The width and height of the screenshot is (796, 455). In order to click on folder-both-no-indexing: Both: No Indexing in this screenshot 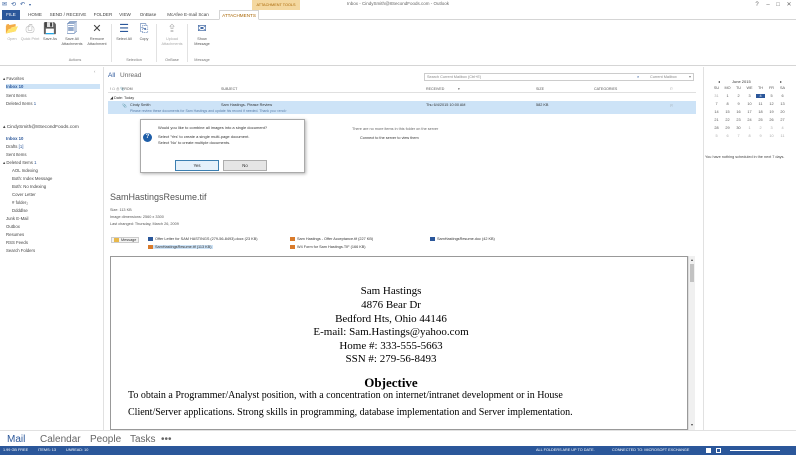, I will do `click(29, 186)`.